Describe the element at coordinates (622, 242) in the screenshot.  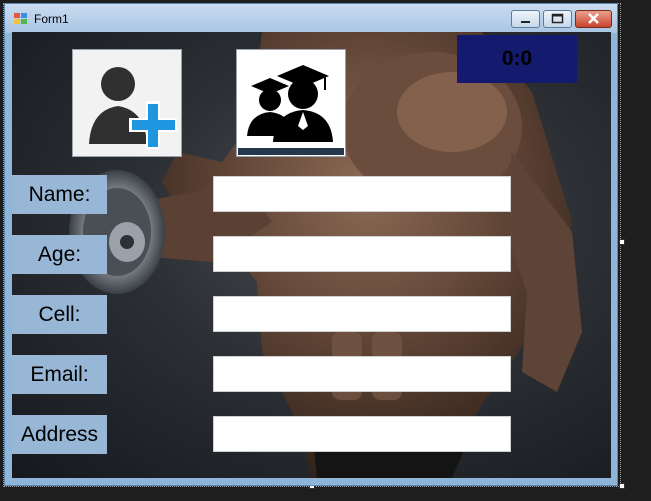
I see `resize-handle-right` at that location.